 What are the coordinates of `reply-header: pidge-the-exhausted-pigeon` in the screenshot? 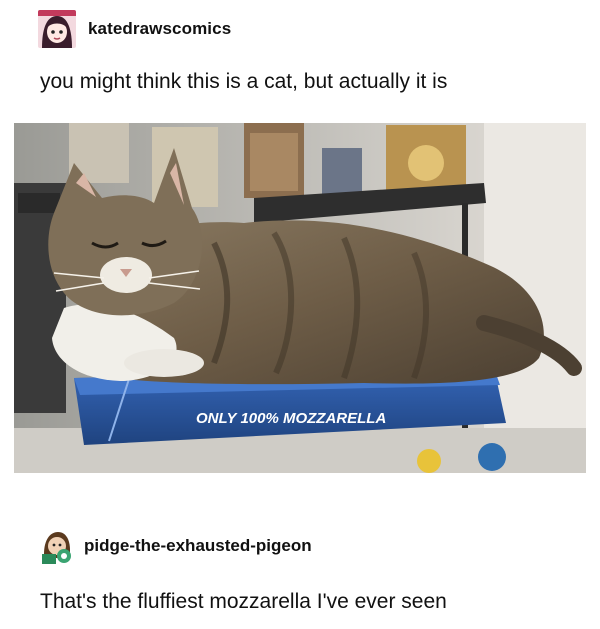 It's located at (175, 546).